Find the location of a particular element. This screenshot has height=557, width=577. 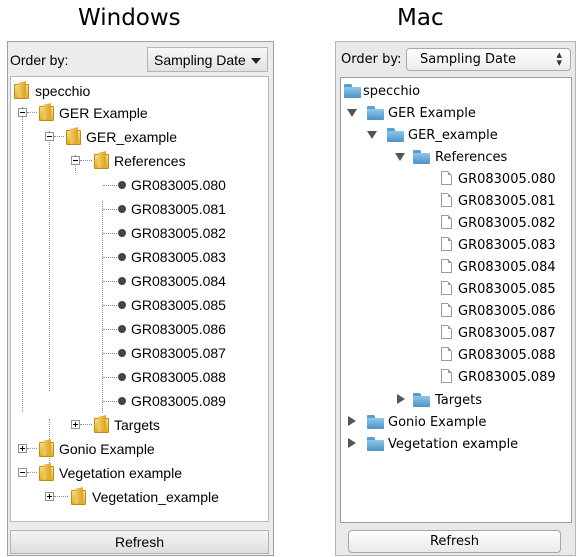

tree-node-label: GR083005.086 is located at coordinates (507, 311).